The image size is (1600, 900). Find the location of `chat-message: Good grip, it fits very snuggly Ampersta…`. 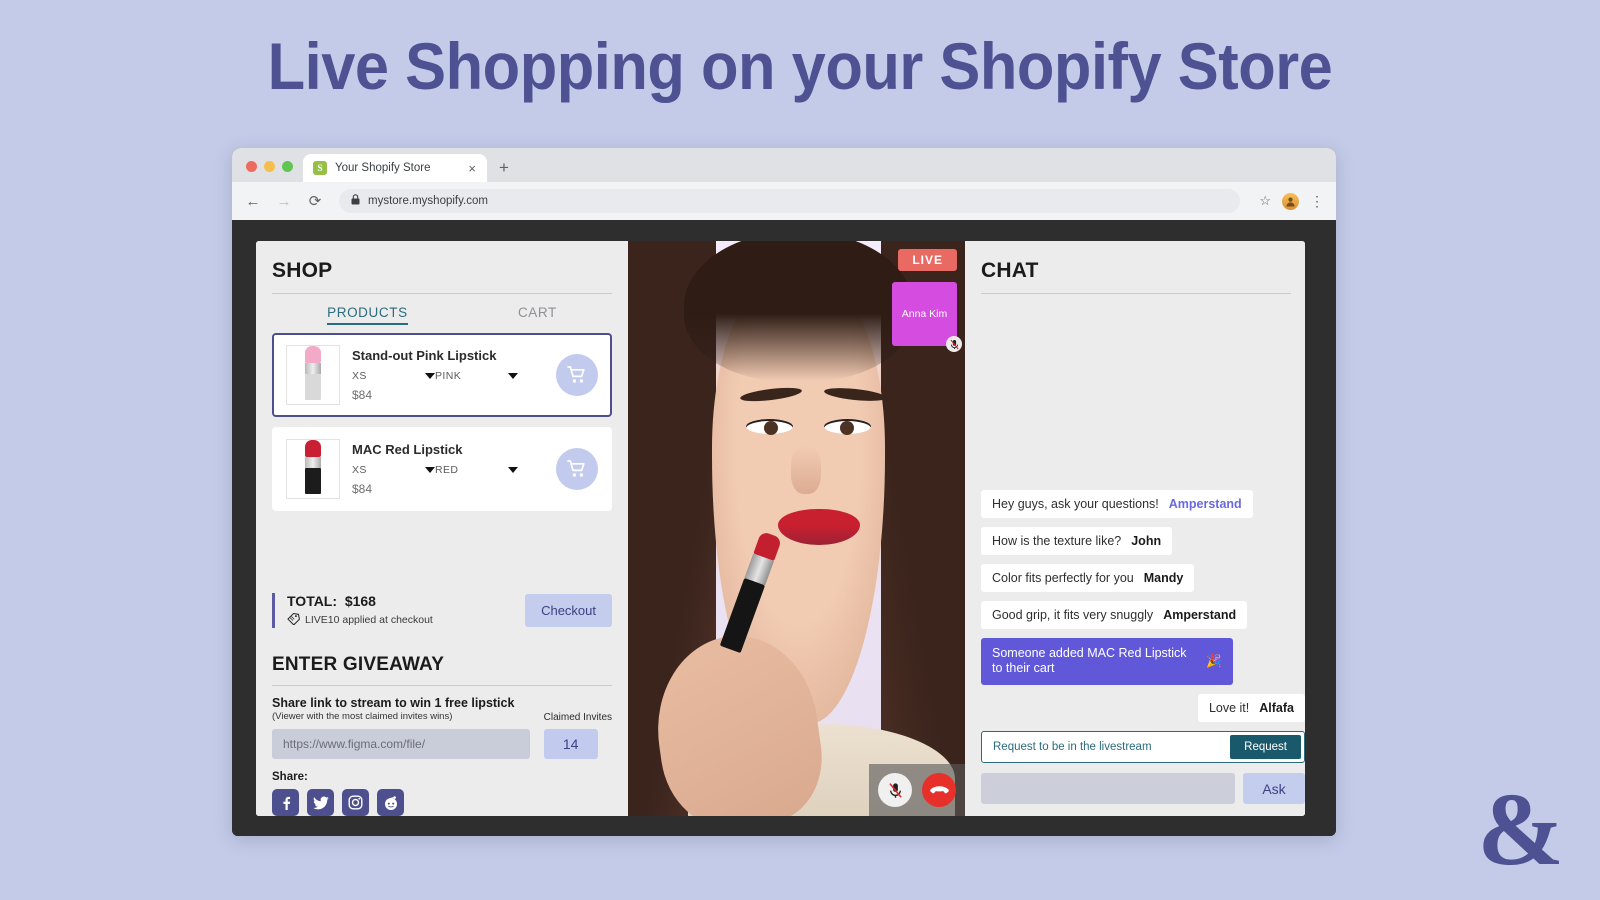

chat-message: Good grip, it fits very snuggly Ampersta… is located at coordinates (1114, 614).